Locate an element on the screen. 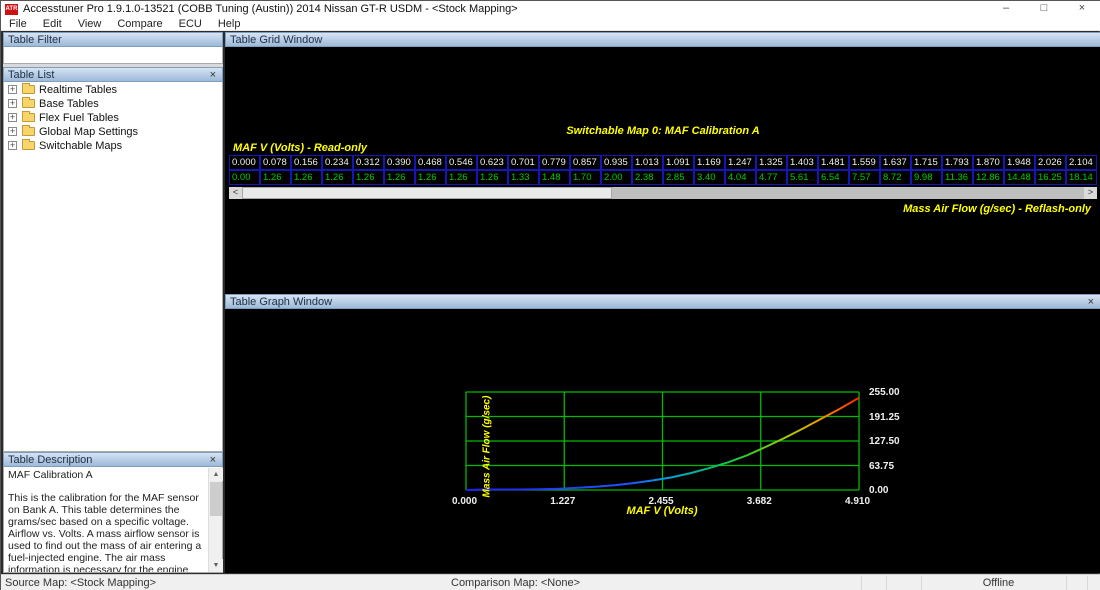 The image size is (1100, 590). table-grid-window-header: Table Grid Window is located at coordinates (662, 39).